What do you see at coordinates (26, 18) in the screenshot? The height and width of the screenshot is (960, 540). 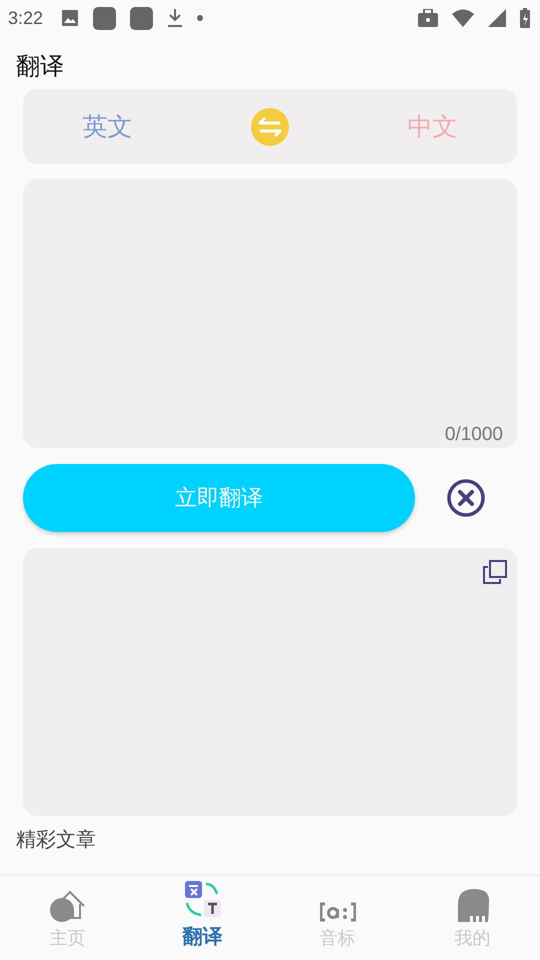 I see `status-time: 3:22` at bounding box center [26, 18].